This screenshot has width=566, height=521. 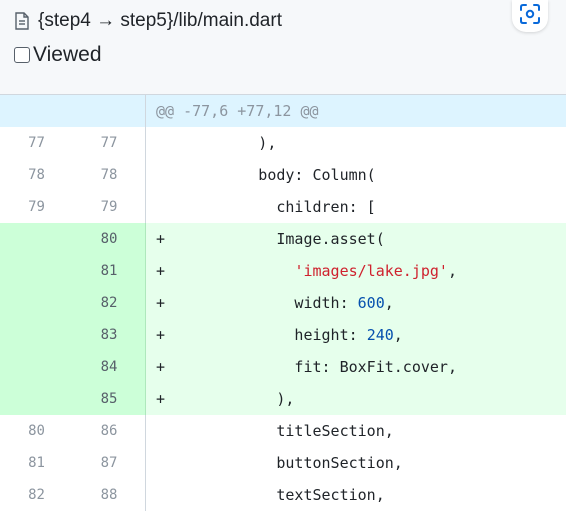 I want to click on diff-line: 85 + ),, so click(x=283, y=399).